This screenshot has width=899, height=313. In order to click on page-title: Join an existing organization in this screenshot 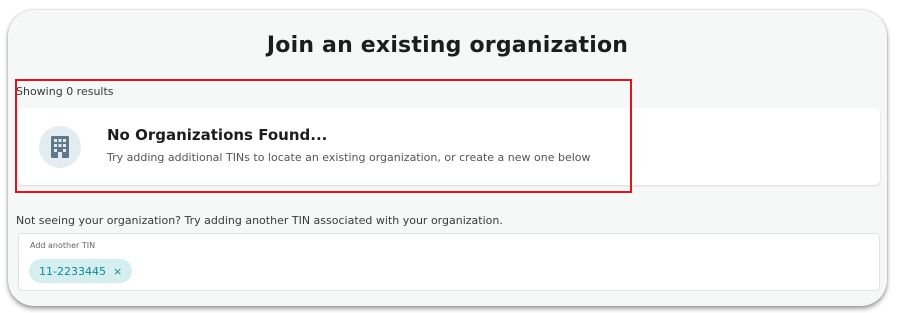, I will do `click(447, 45)`.